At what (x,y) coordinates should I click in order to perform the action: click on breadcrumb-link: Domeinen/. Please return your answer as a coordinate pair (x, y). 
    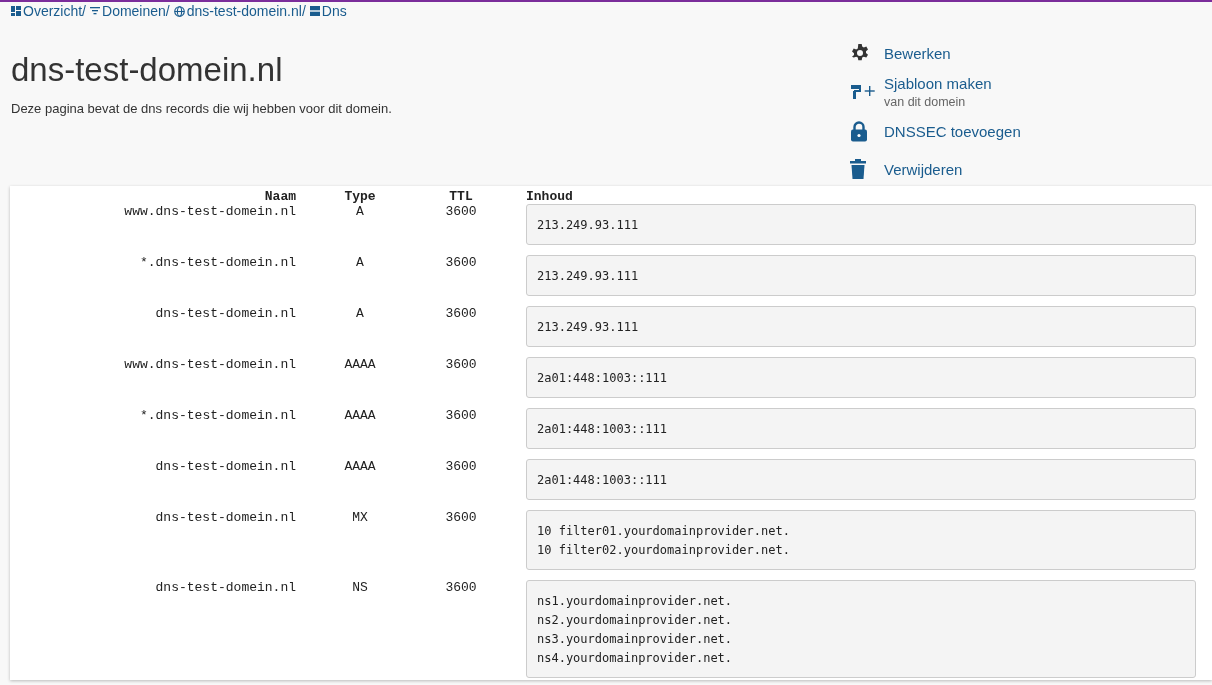
    Looking at the image, I should click on (130, 11).